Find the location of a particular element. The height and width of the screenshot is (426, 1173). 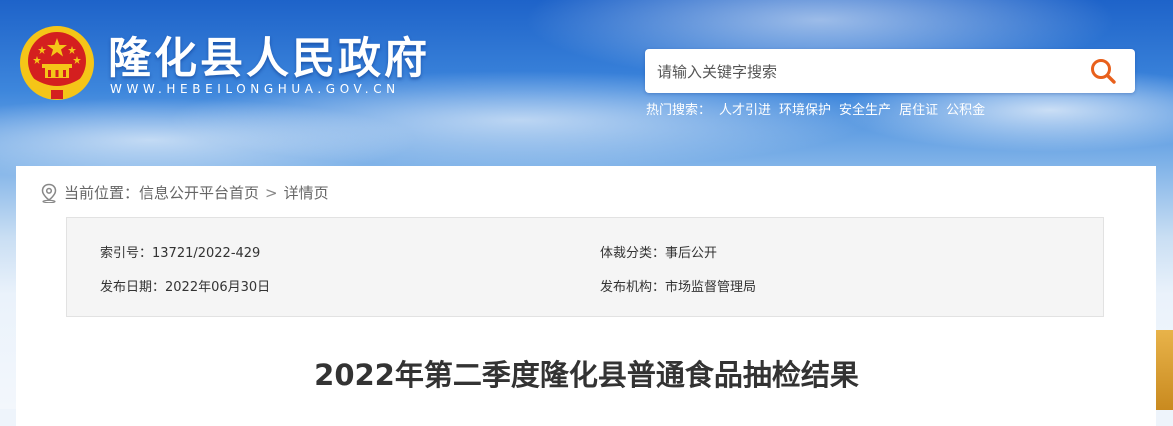

search-input is located at coordinates (867, 72).